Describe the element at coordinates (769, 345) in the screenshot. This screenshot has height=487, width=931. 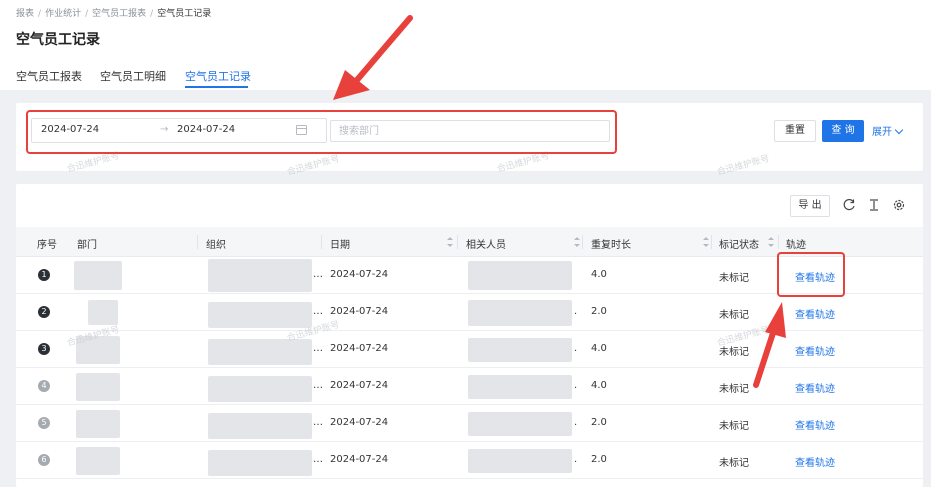
I see `annotation-arrow-icon` at that location.